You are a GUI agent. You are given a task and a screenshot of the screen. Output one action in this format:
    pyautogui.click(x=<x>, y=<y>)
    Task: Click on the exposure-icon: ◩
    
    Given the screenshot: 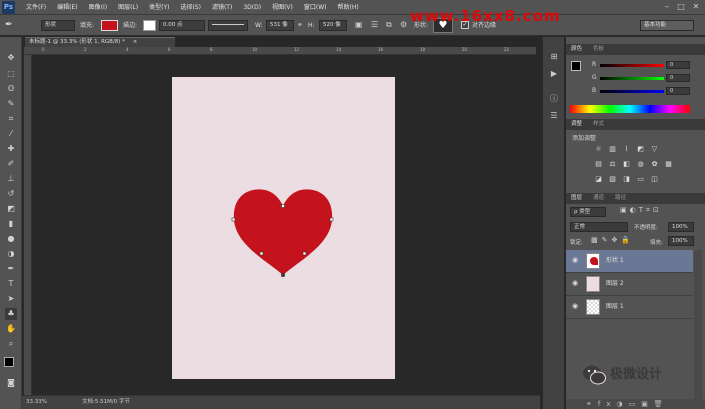 What is the action you would take?
    pyautogui.click(x=640, y=149)
    